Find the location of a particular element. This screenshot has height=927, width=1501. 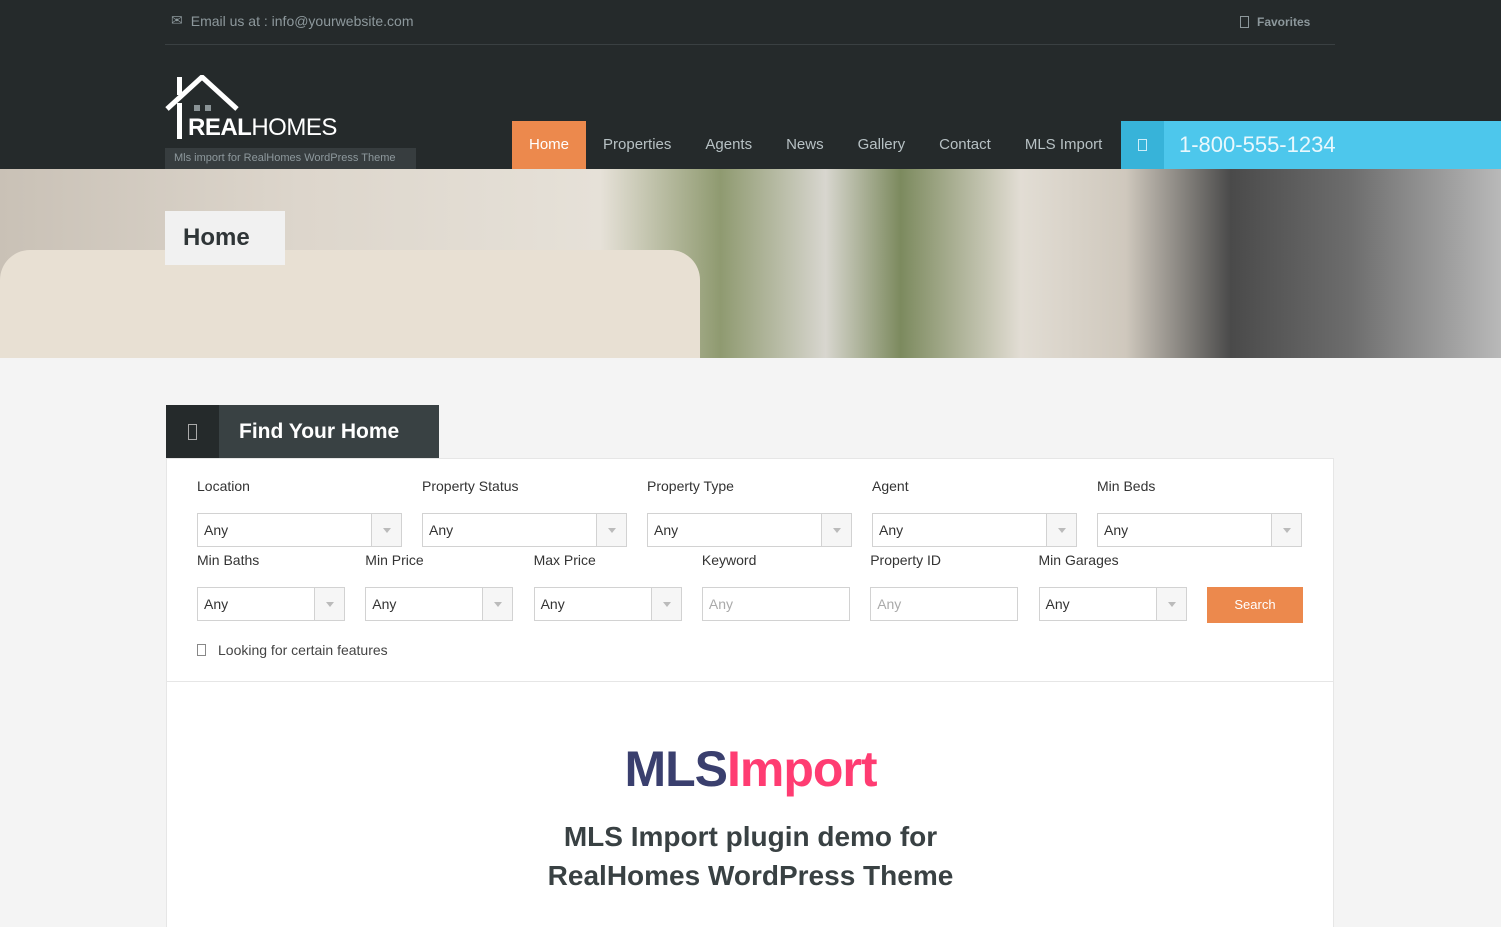

select-max-price: Any is located at coordinates (607, 604).